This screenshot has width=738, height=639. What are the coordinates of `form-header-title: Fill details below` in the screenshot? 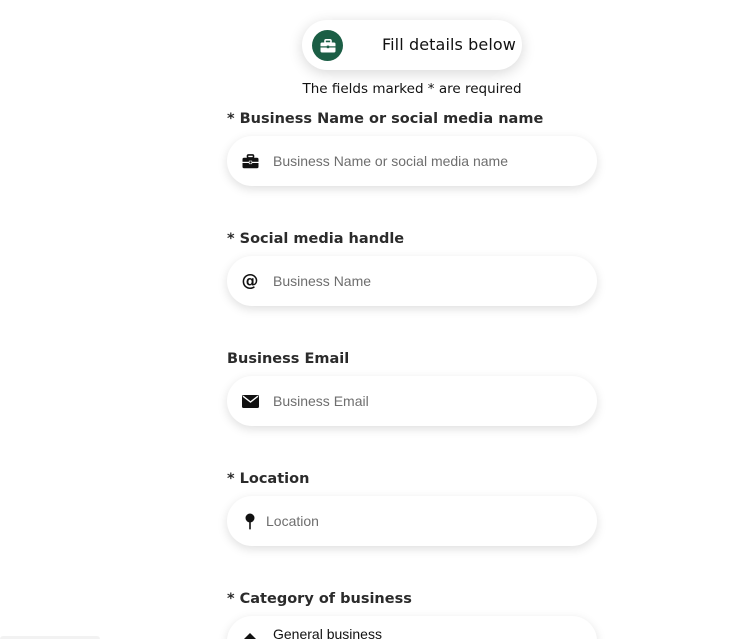 It's located at (449, 44).